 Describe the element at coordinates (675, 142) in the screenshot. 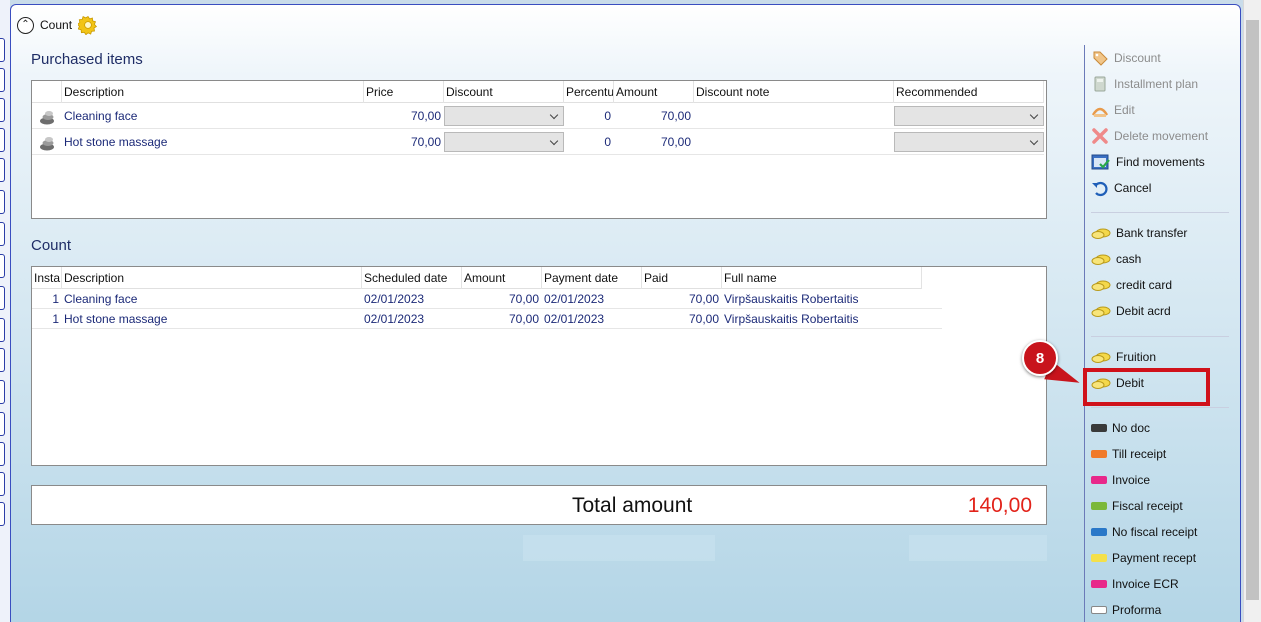

I see `row-amount: 70,00` at that location.